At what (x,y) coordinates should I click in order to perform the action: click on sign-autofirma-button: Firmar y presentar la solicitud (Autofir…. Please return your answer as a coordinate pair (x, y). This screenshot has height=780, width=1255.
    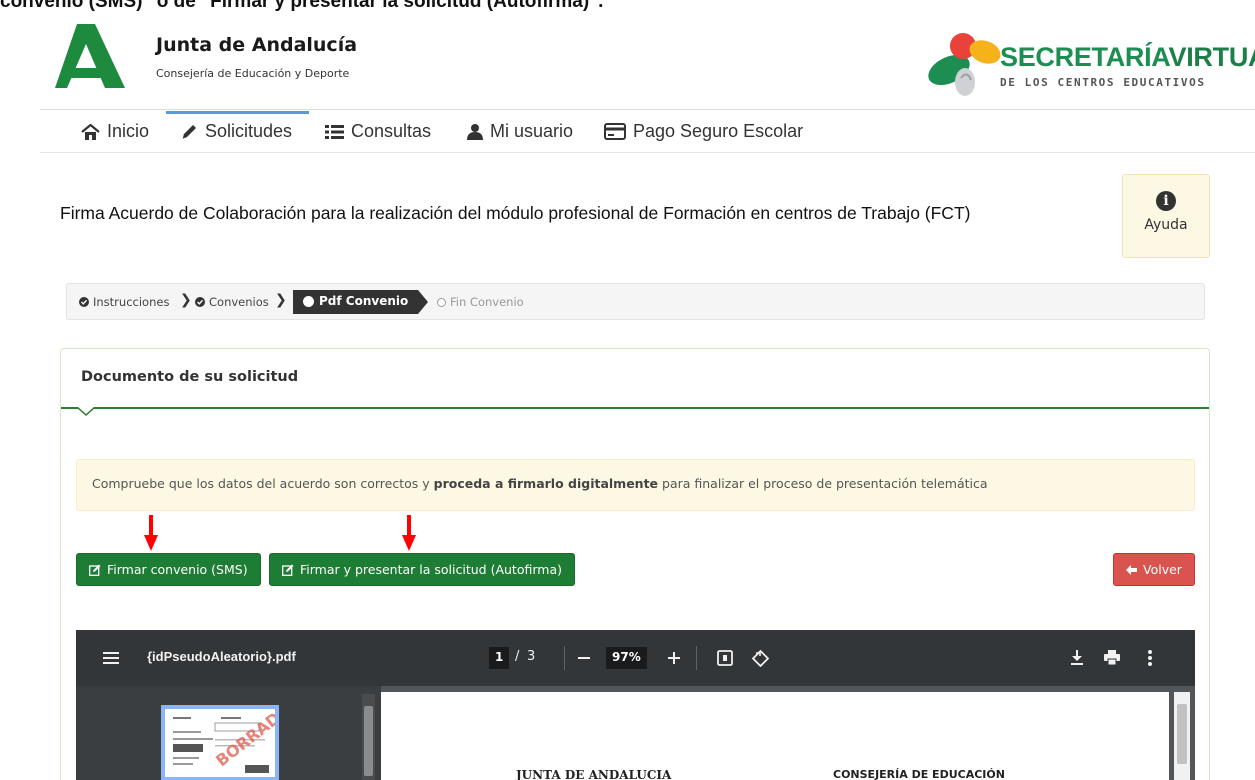
    Looking at the image, I should click on (422, 569).